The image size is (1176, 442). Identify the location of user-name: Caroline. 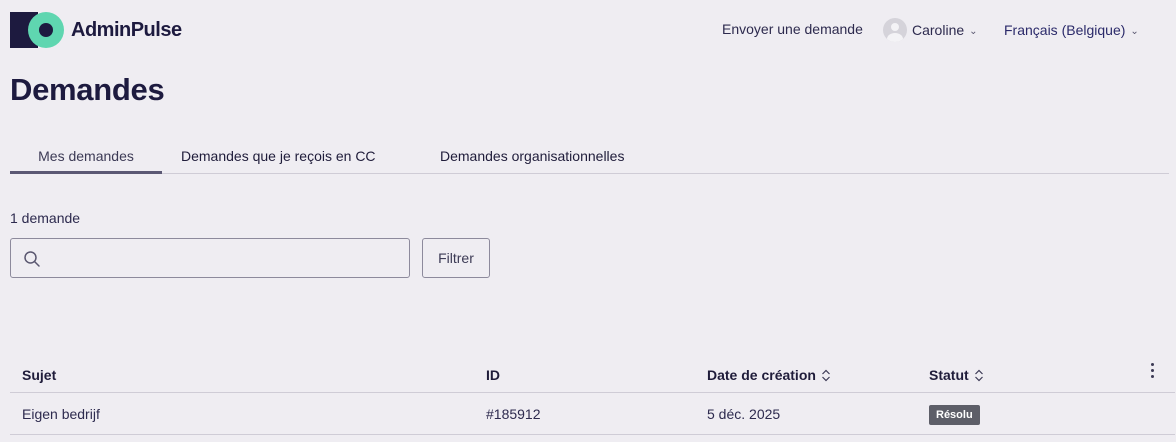
(938, 30).